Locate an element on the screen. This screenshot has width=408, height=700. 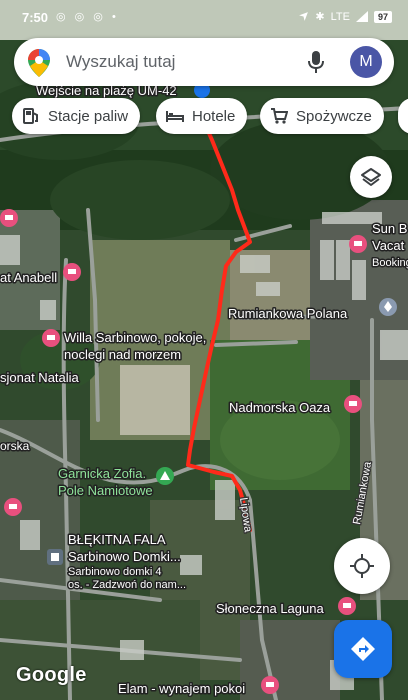
map-label-sun-b-1: Sun B is located at coordinates (389, 229).